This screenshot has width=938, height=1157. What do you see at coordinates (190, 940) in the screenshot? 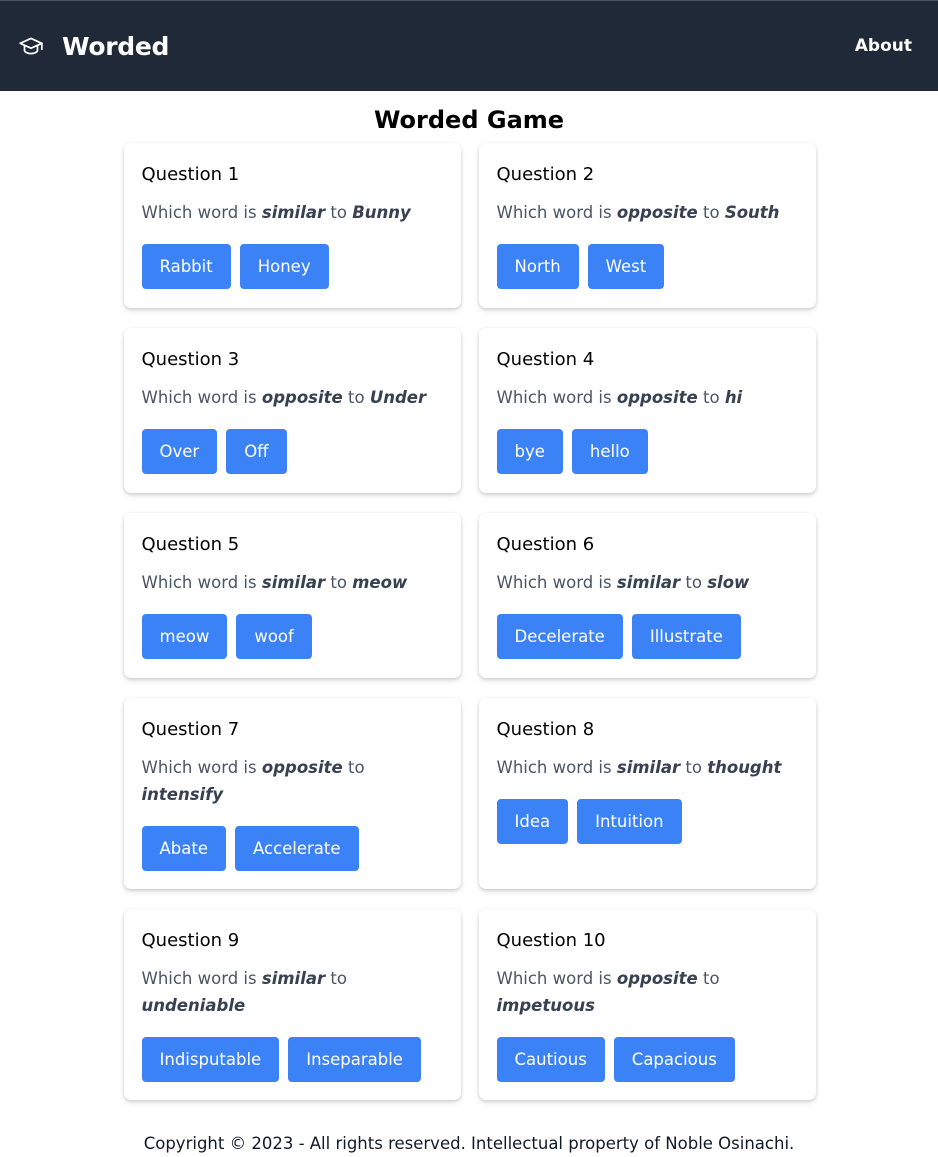
I see `question-title: Question 9` at bounding box center [190, 940].